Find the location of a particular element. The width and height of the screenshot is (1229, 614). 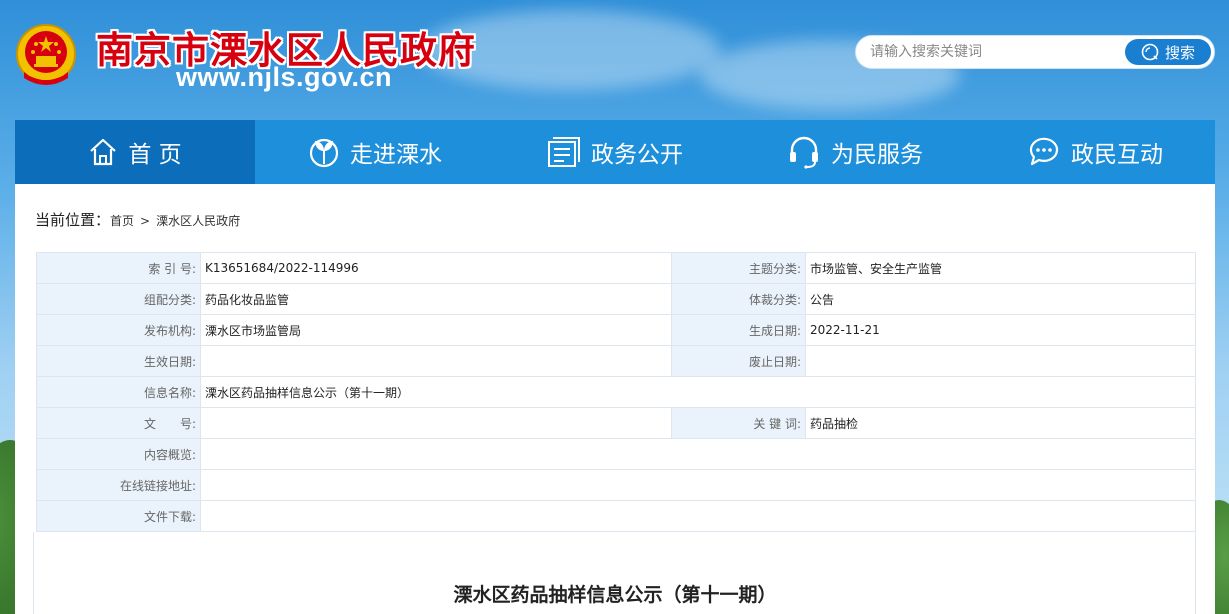

breadcrumb: 当前位置： 首页 > 溧水区人民政府 is located at coordinates (137, 219).